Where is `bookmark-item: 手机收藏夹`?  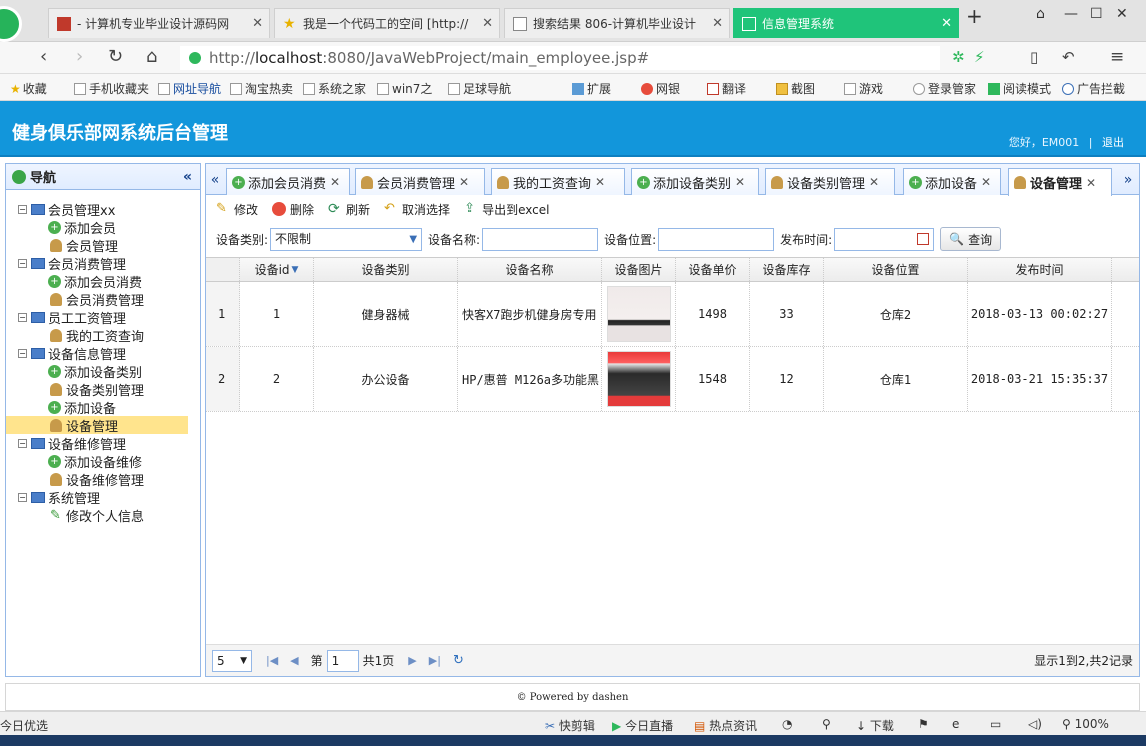
bookmark-item: 手机收藏夹 is located at coordinates (111, 88).